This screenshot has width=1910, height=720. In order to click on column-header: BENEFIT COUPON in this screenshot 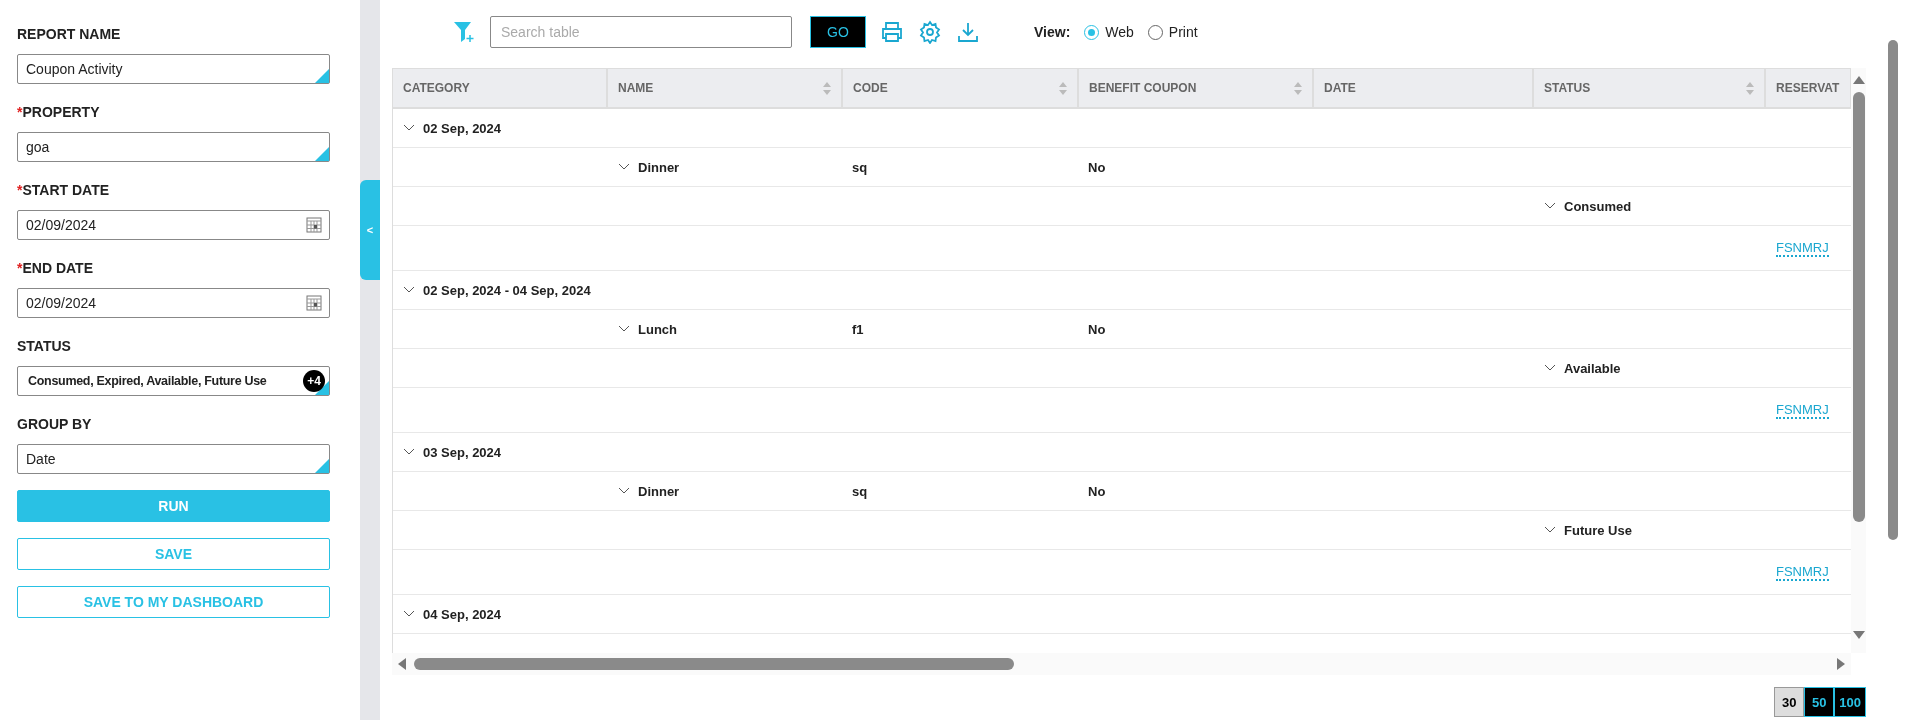, I will do `click(1196, 88)`.